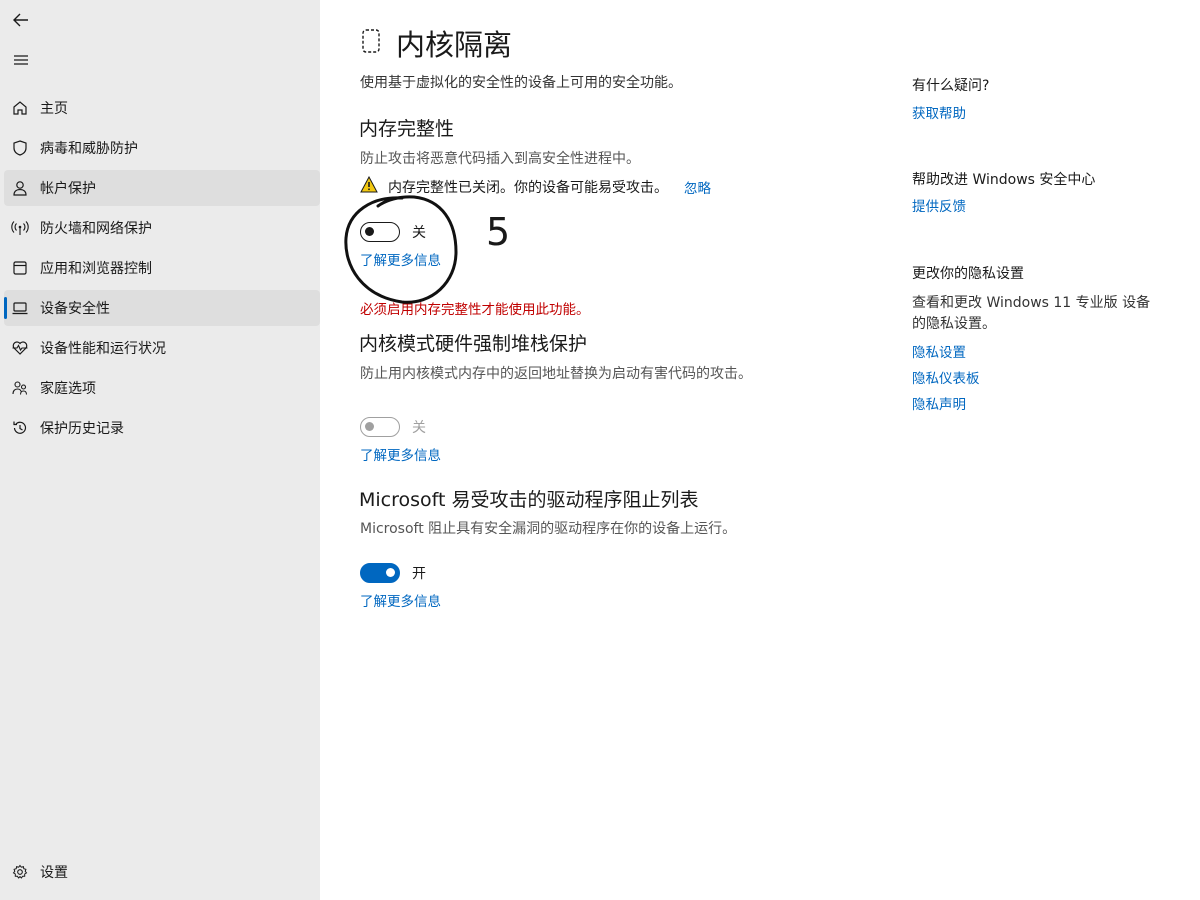 The height and width of the screenshot is (900, 1200). I want to click on memory-integrity-warning: 内存完整性已关闭。你的设备可能易受攻击。 忽略, so click(535, 186).